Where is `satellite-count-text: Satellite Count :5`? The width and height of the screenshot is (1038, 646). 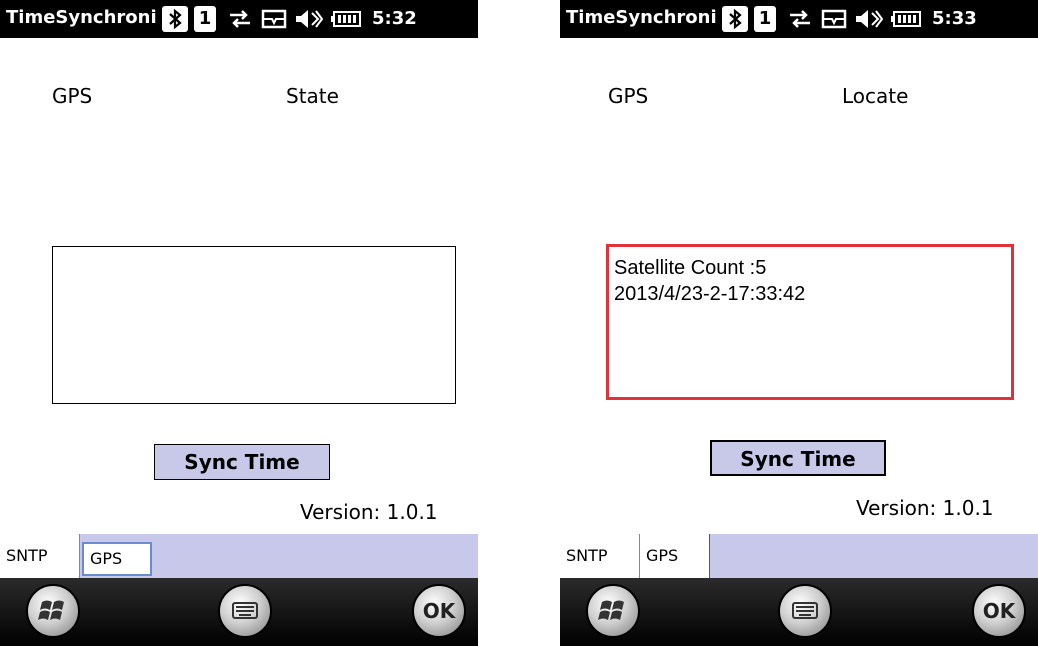
satellite-count-text: Satellite Count :5 is located at coordinates (690, 268).